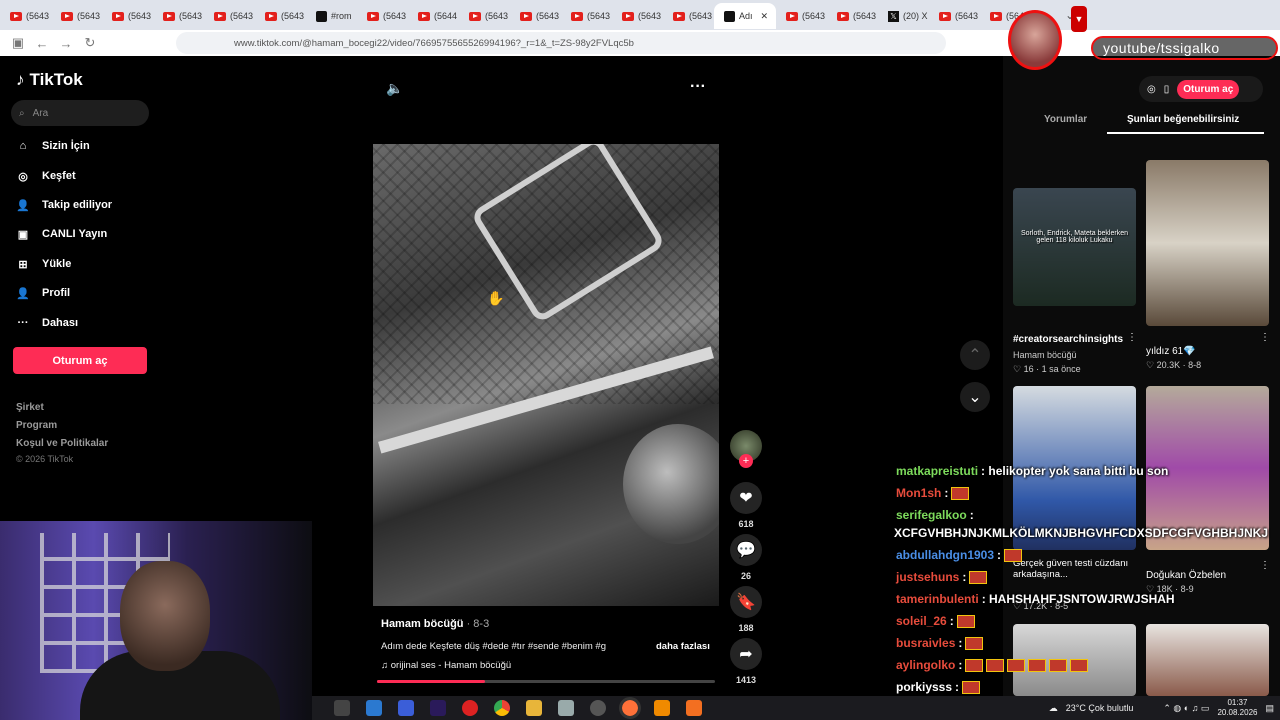 The image size is (1280, 720). Describe the element at coordinates (745, 16) in the screenshot. I see `browser-tab: Adı ✕` at that location.